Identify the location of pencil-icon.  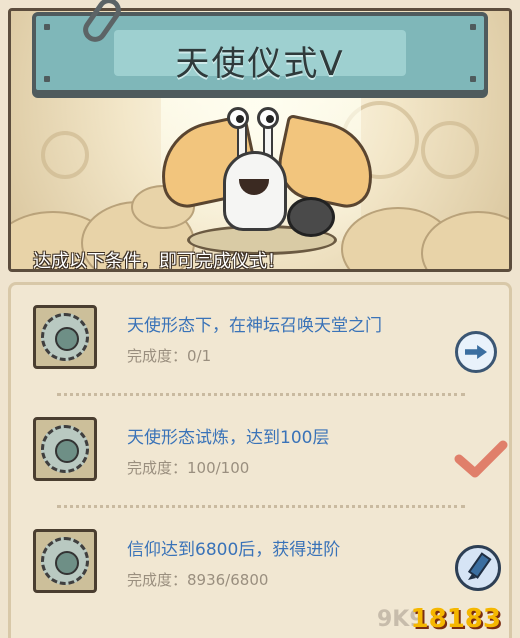
(479, 566).